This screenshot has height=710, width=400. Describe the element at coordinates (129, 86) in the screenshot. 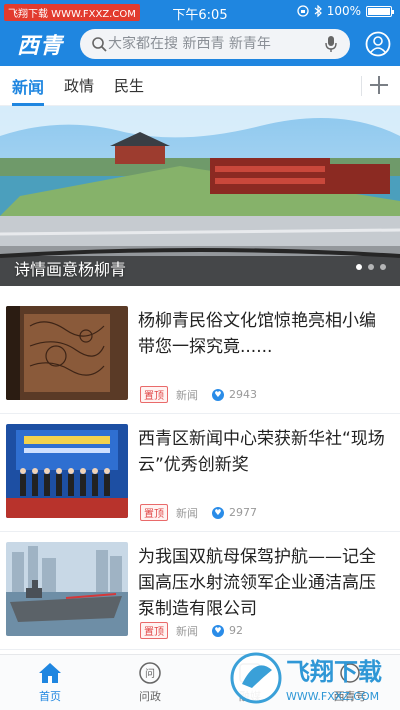

I see `tab-livelihood: 民生` at that location.